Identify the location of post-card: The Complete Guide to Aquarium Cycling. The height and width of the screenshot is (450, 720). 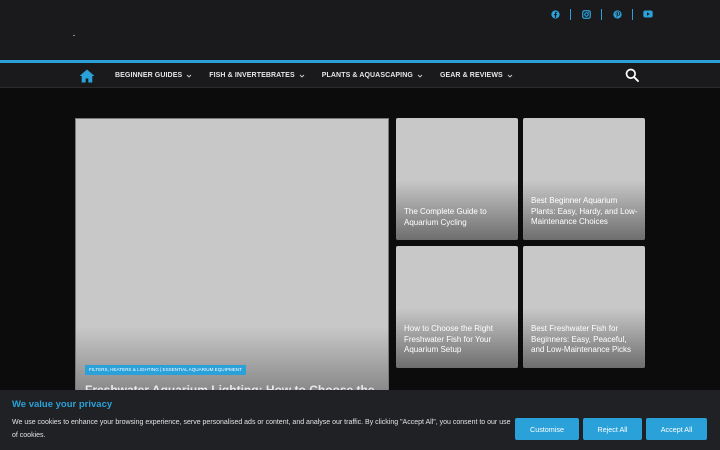
(457, 179).